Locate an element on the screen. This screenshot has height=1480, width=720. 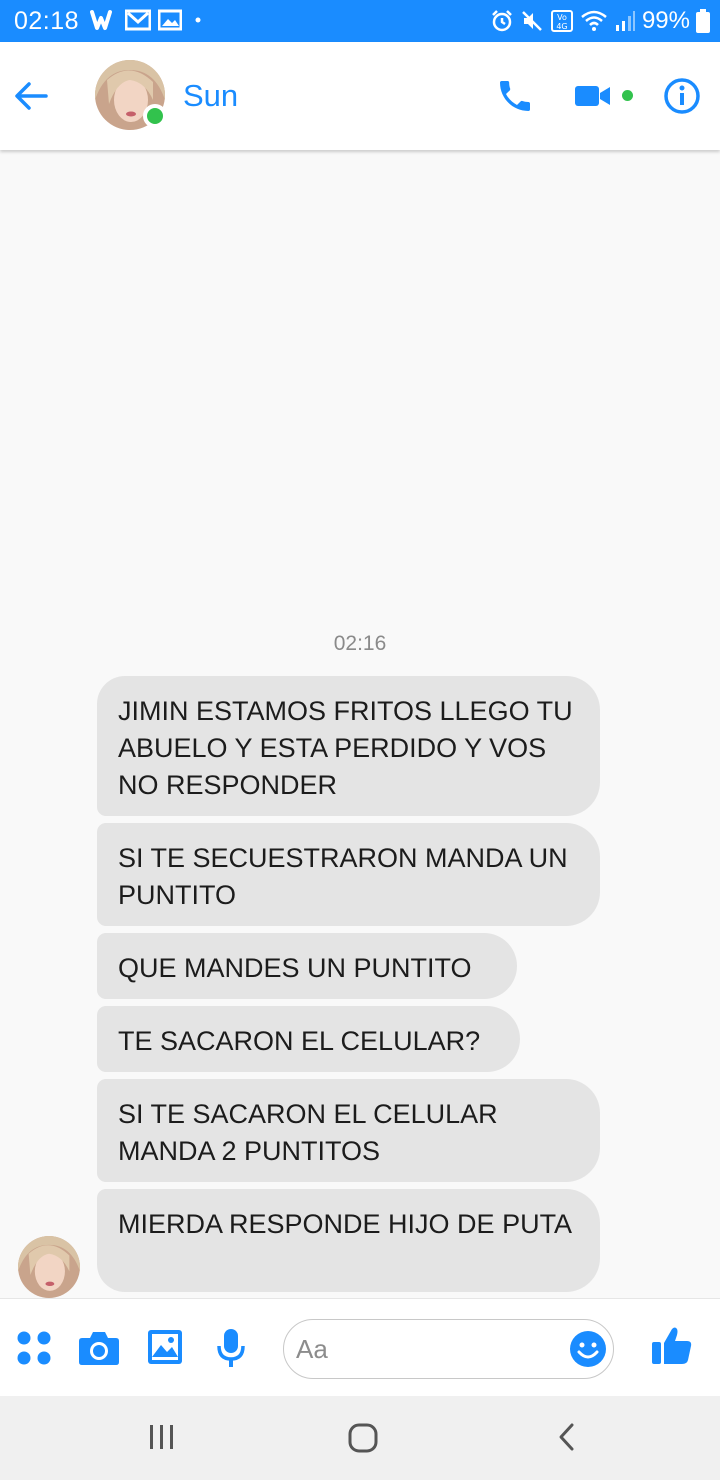
svg-text: 4G is located at coordinates (561, 26).